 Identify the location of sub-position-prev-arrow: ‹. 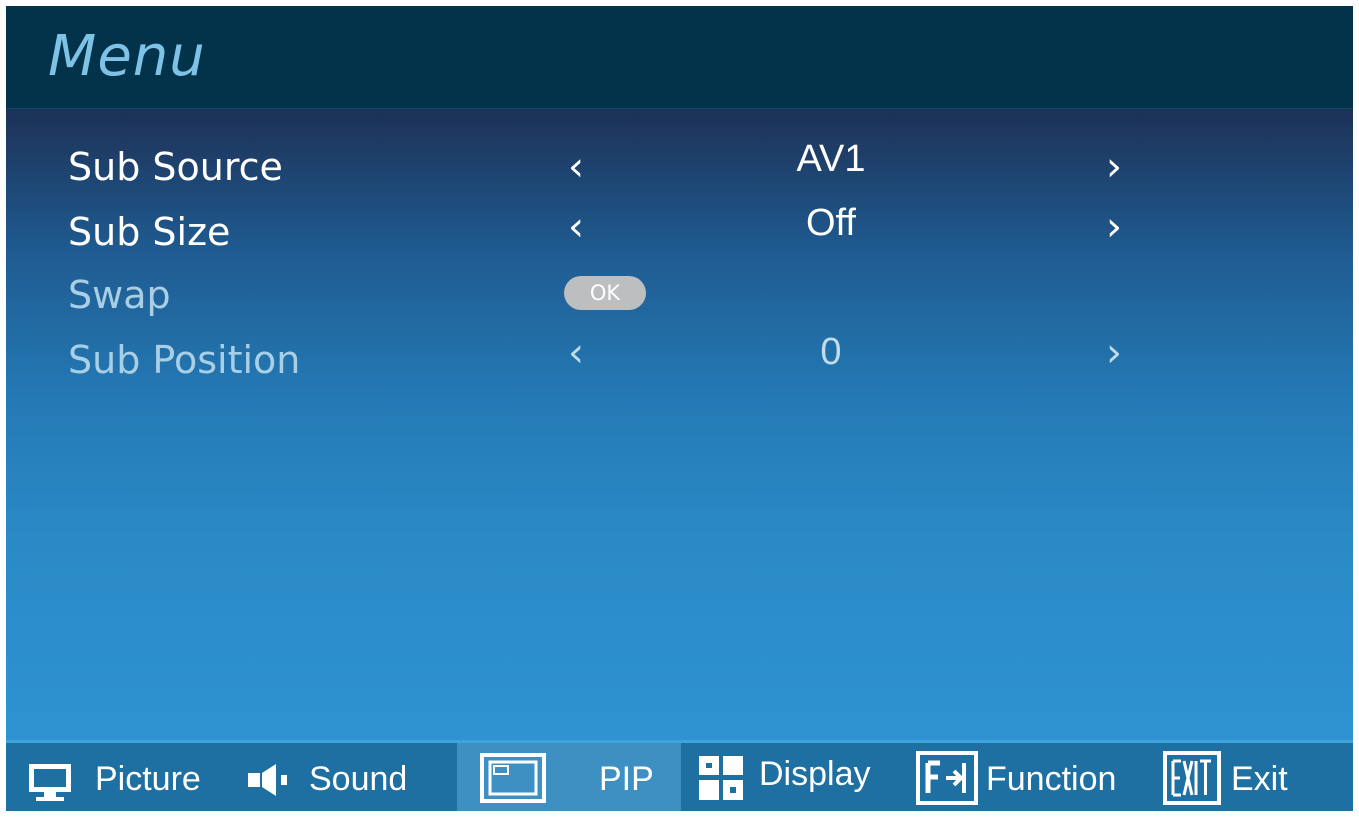
(576, 353).